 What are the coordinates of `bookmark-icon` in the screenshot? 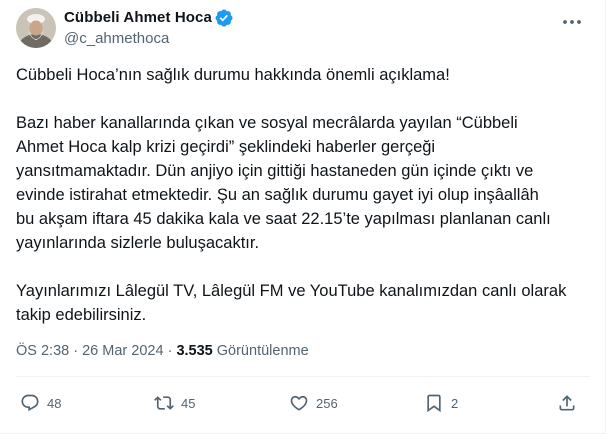 It's located at (434, 403).